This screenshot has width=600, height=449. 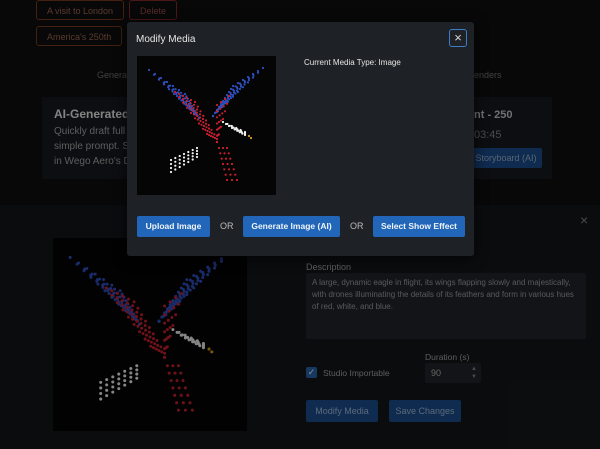 I want to click on eagle-drone-illustration, so click(x=206, y=124).